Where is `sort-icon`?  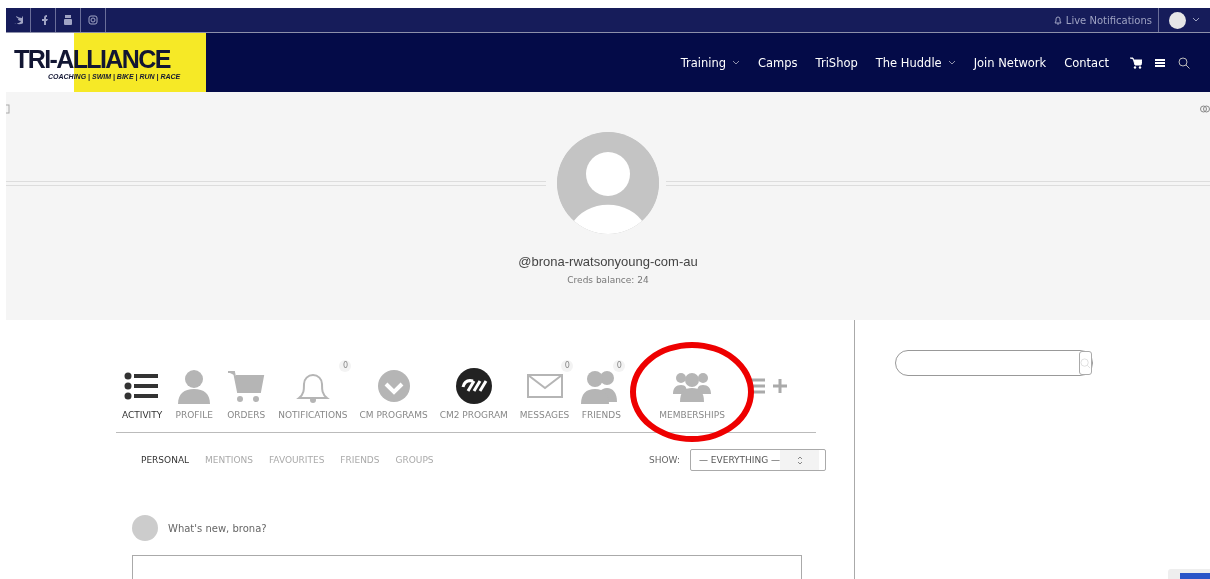
sort-icon is located at coordinates (799, 460).